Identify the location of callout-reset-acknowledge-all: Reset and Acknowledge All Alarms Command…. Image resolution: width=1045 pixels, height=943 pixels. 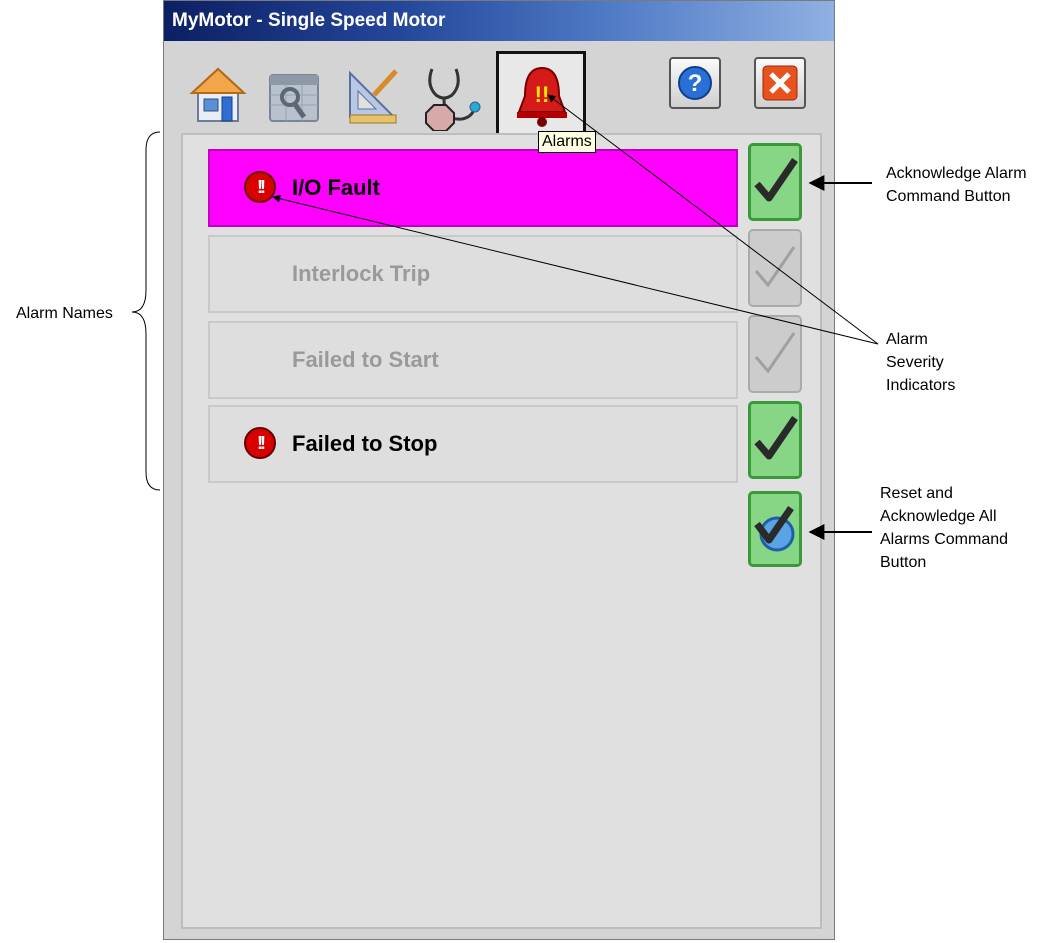
(944, 528).